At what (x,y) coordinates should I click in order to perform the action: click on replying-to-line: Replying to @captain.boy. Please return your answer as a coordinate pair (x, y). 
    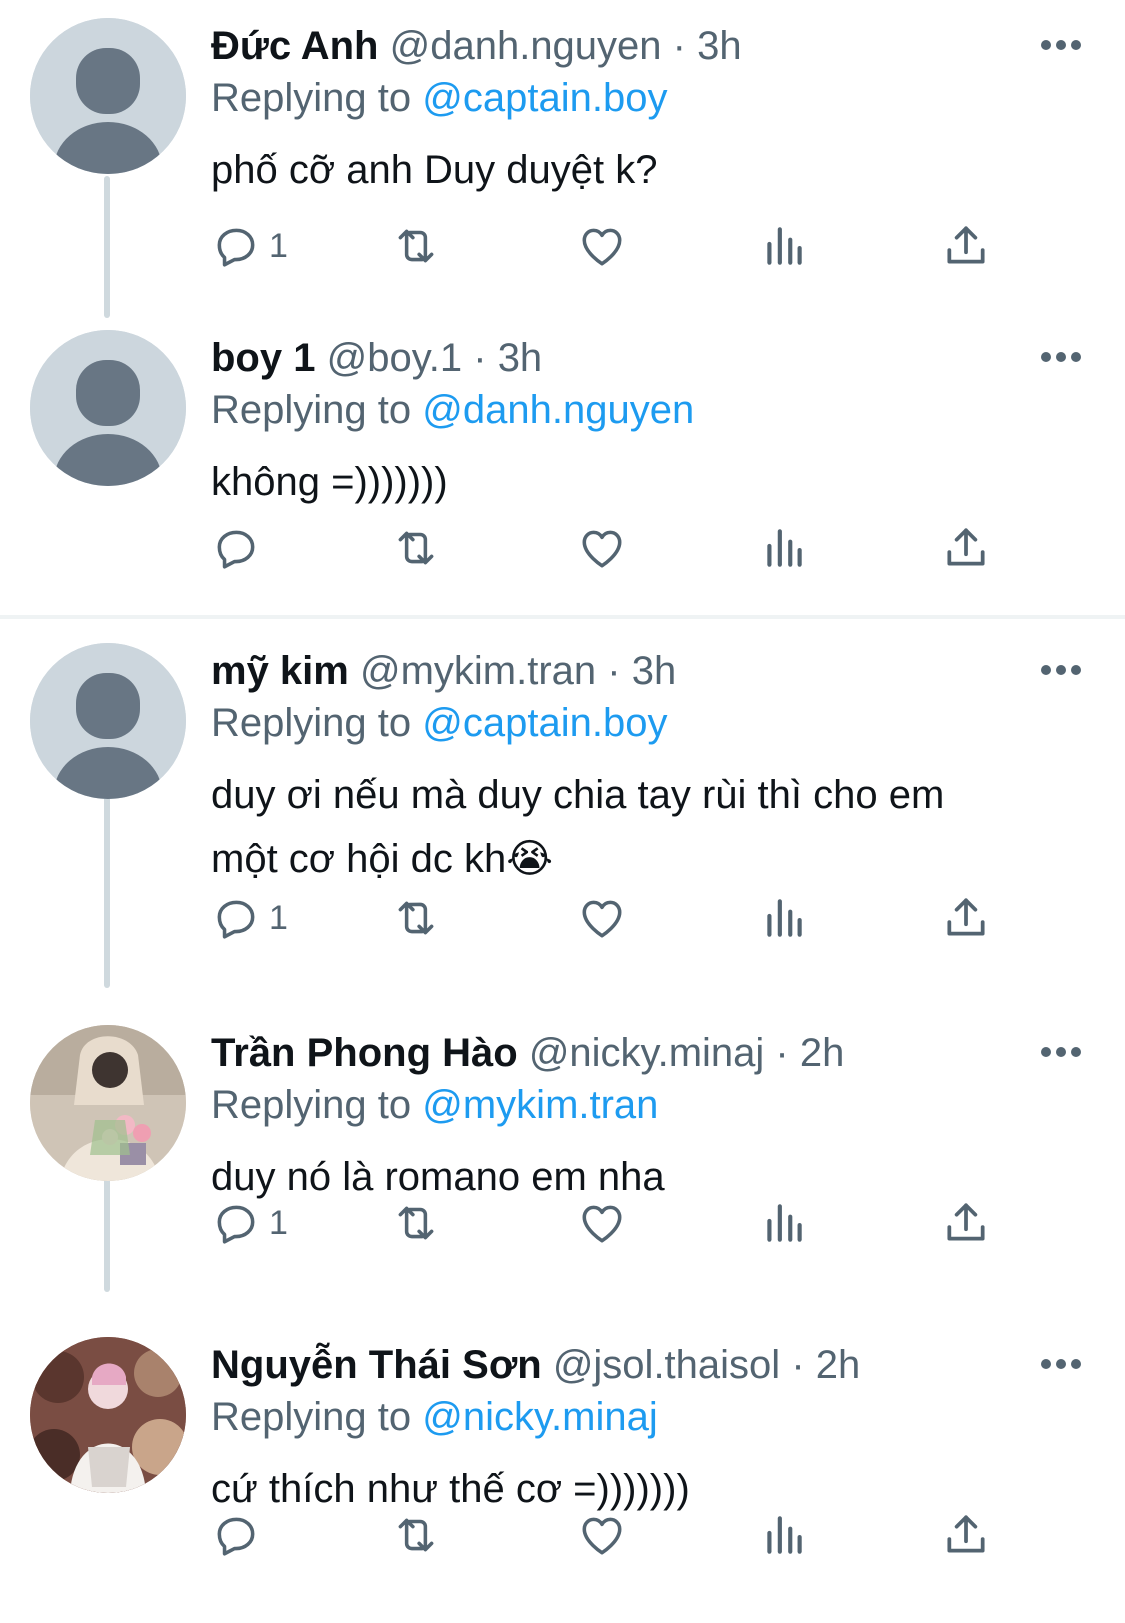
    Looking at the image, I should click on (648, 98).